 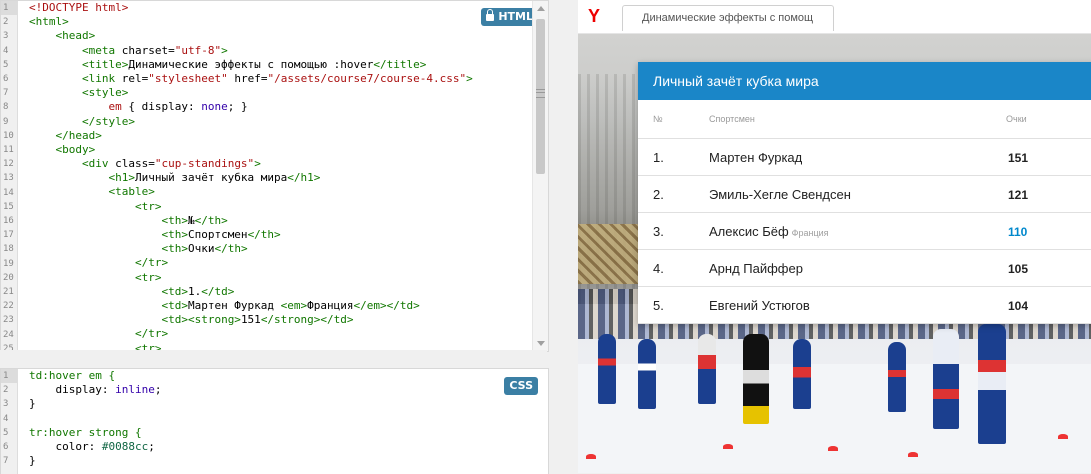 I want to click on line-number: 6, so click(x=6, y=79).